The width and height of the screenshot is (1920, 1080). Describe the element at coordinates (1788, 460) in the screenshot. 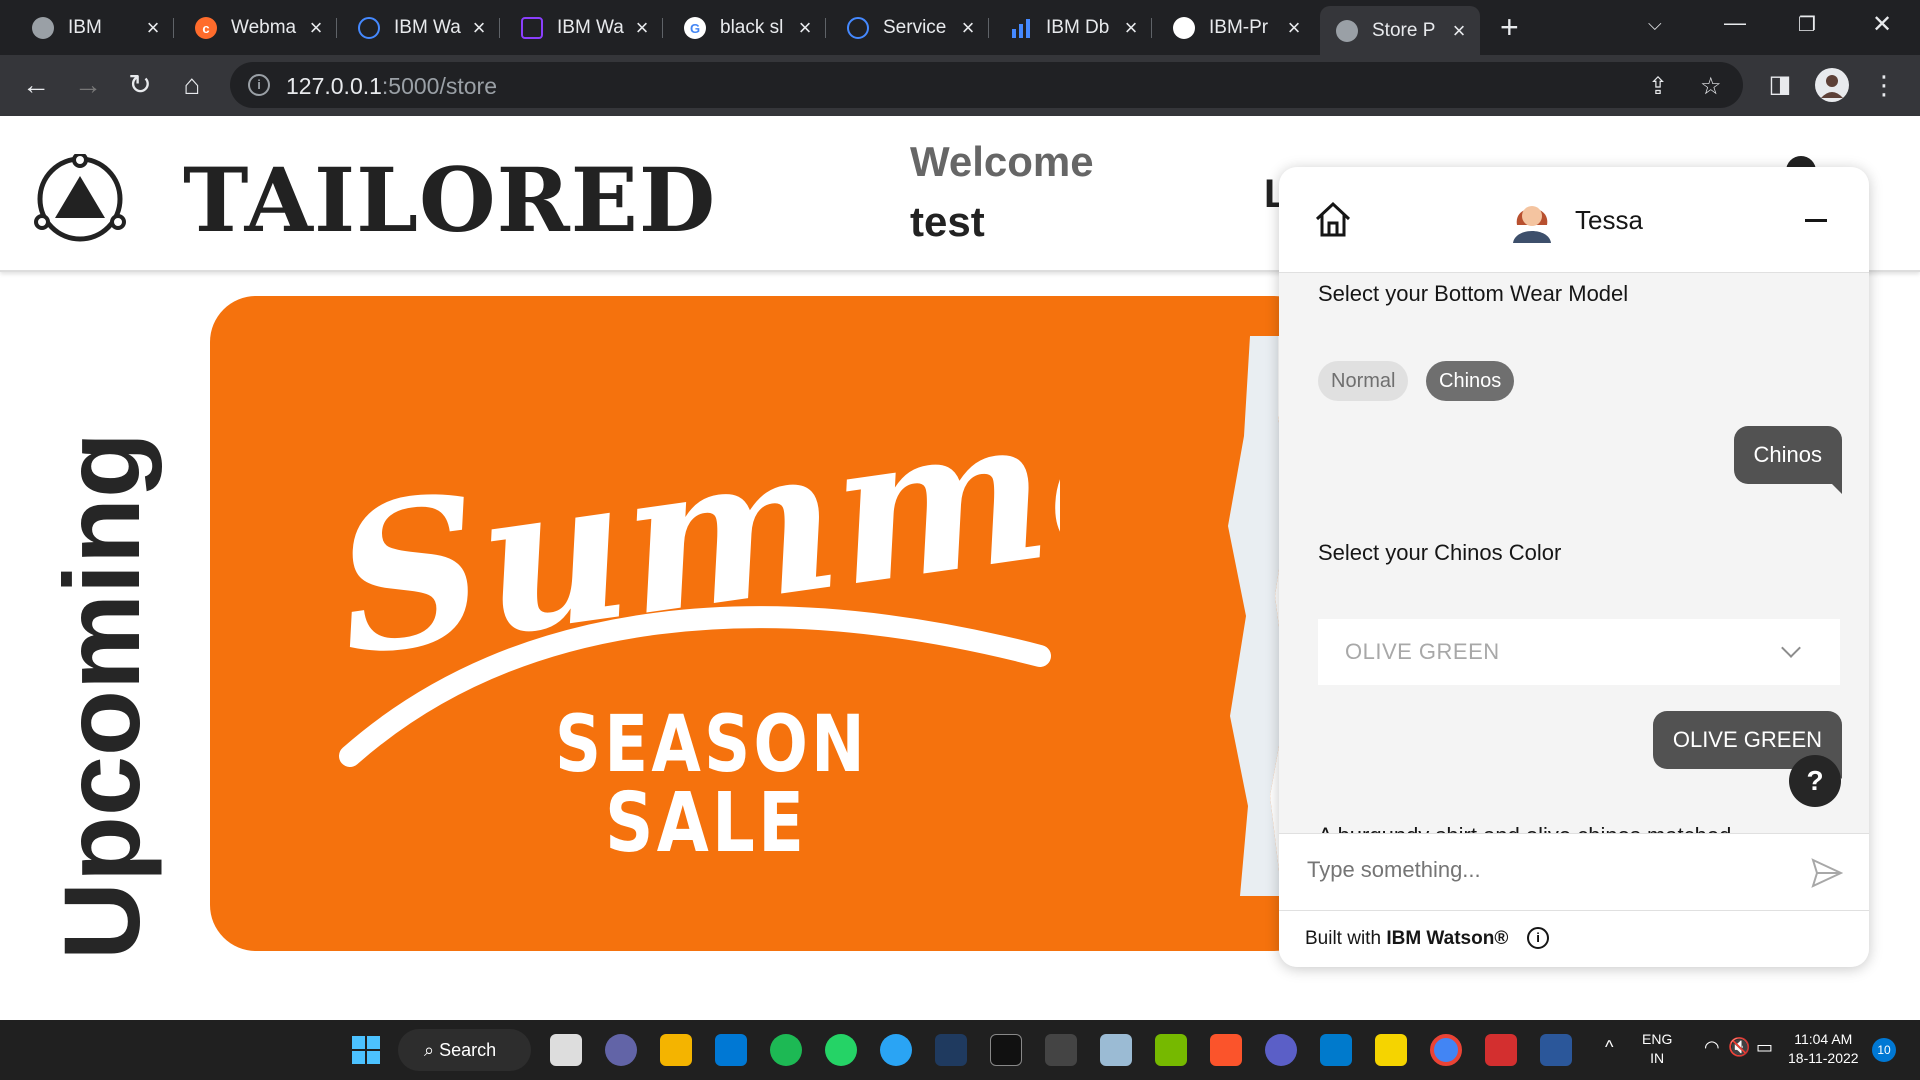

I see `user-message: Chinos` at that location.